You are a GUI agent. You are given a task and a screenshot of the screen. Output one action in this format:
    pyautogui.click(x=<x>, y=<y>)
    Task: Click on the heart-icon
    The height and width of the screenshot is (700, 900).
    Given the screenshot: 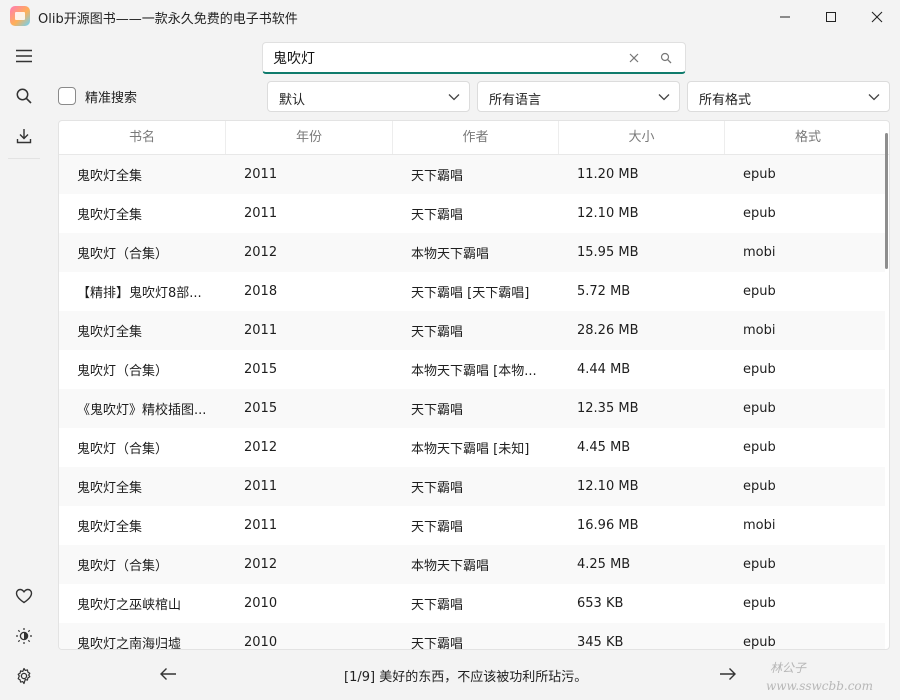 What is the action you would take?
    pyautogui.click(x=24, y=596)
    